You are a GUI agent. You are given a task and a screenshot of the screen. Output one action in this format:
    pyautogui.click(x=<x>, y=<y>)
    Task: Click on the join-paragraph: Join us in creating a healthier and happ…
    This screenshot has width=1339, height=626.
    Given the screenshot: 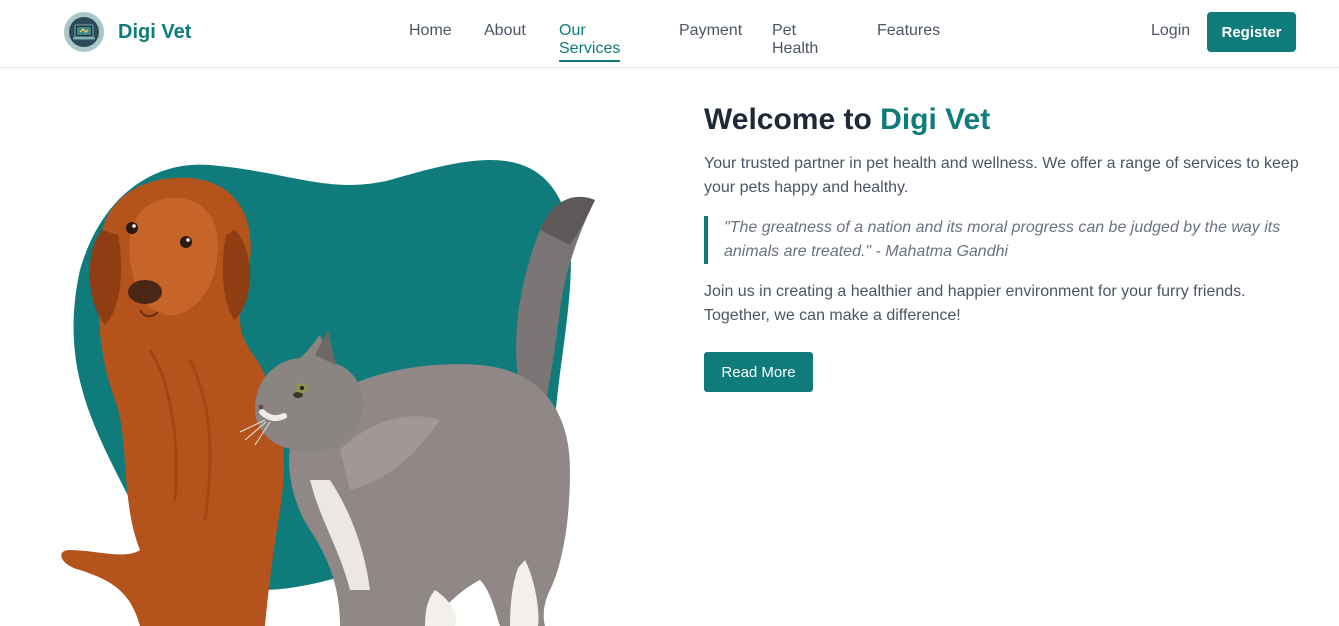 What is the action you would take?
    pyautogui.click(x=975, y=303)
    